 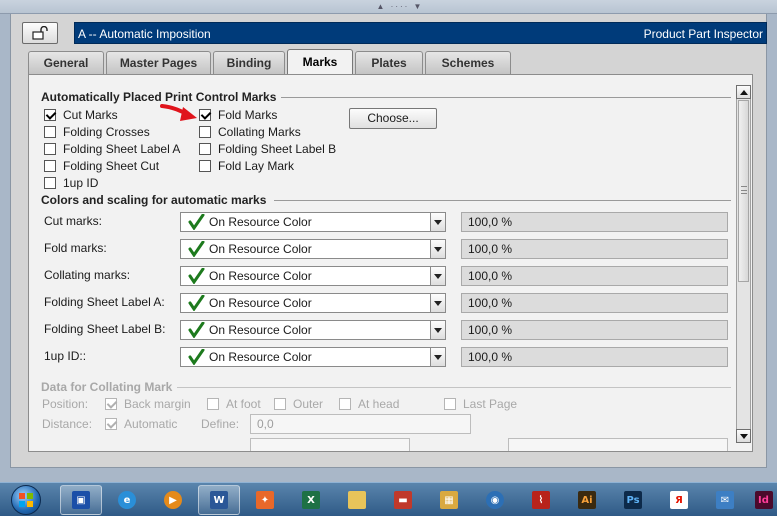 What do you see at coordinates (75, 248) in the screenshot?
I see `fold-marks-label: Fold marks:` at bounding box center [75, 248].